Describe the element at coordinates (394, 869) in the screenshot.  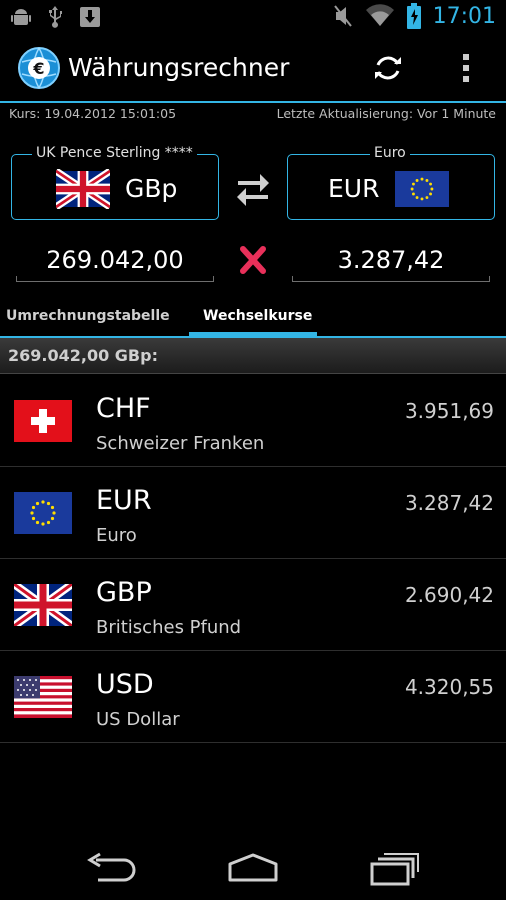
I see `recent-apps-icon` at that location.